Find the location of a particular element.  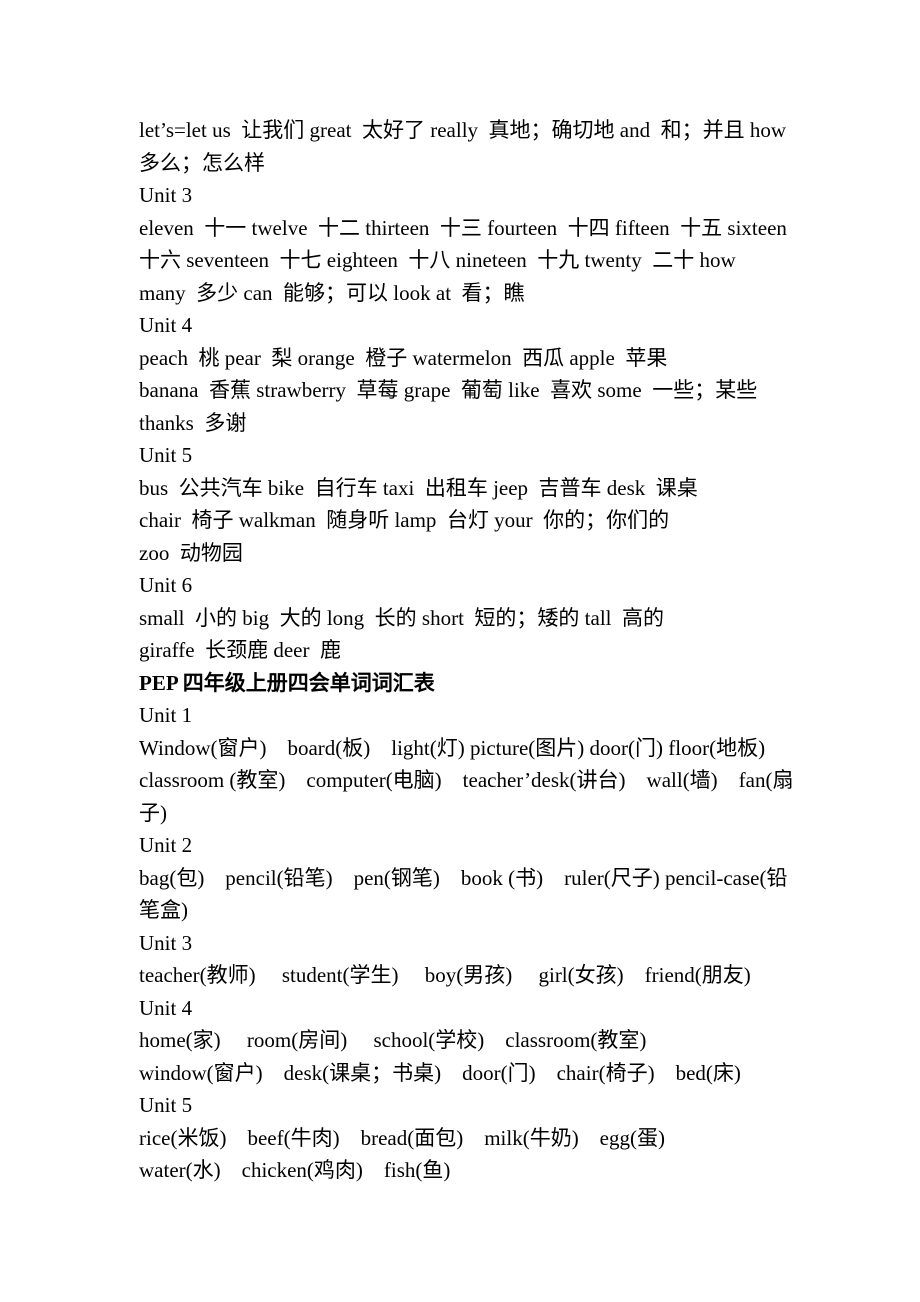

vocab-line: 子) is located at coordinates (153, 812).